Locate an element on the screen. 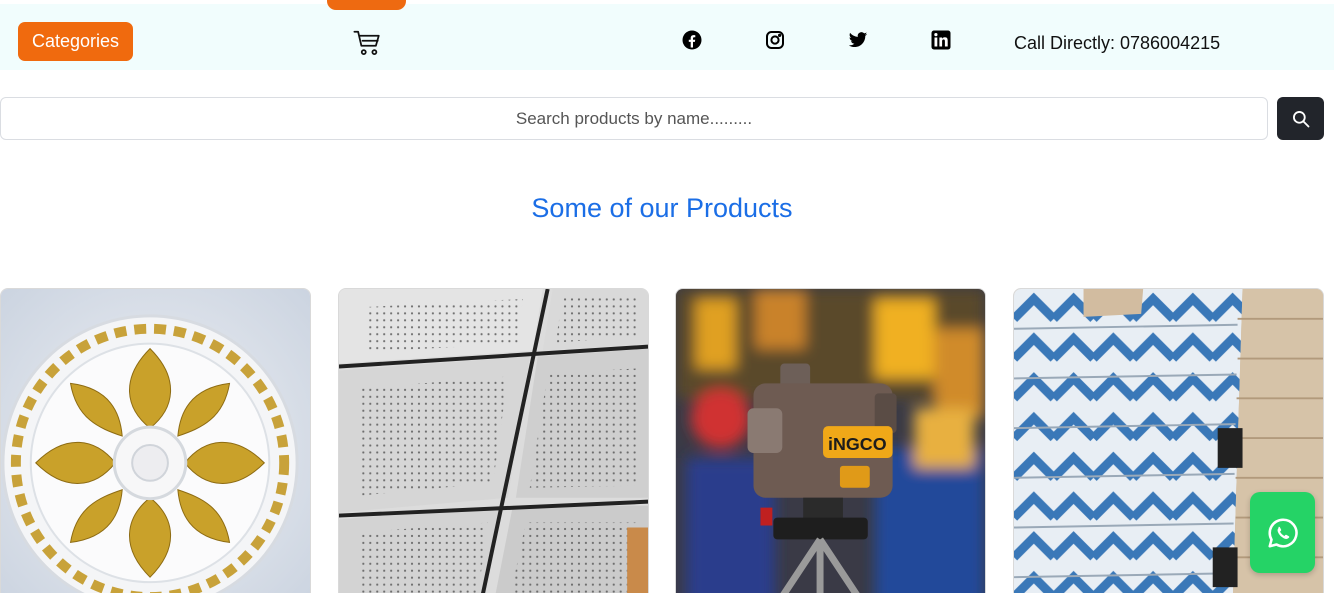  cart-icon is located at coordinates (367, 43).